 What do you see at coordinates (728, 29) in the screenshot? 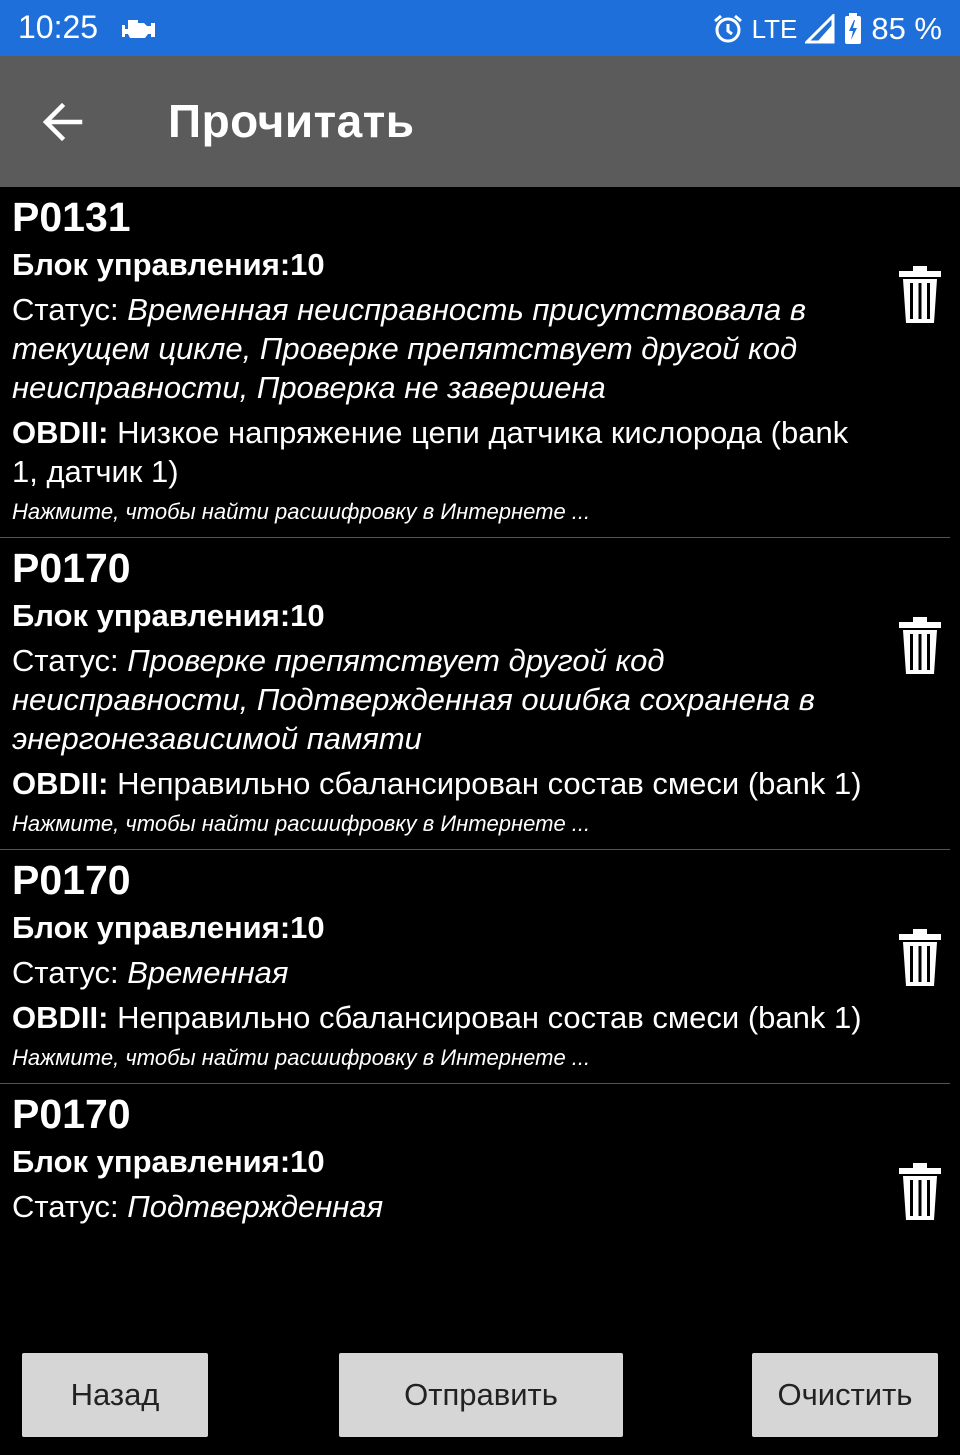
I see `alarm-clock-icon` at bounding box center [728, 29].